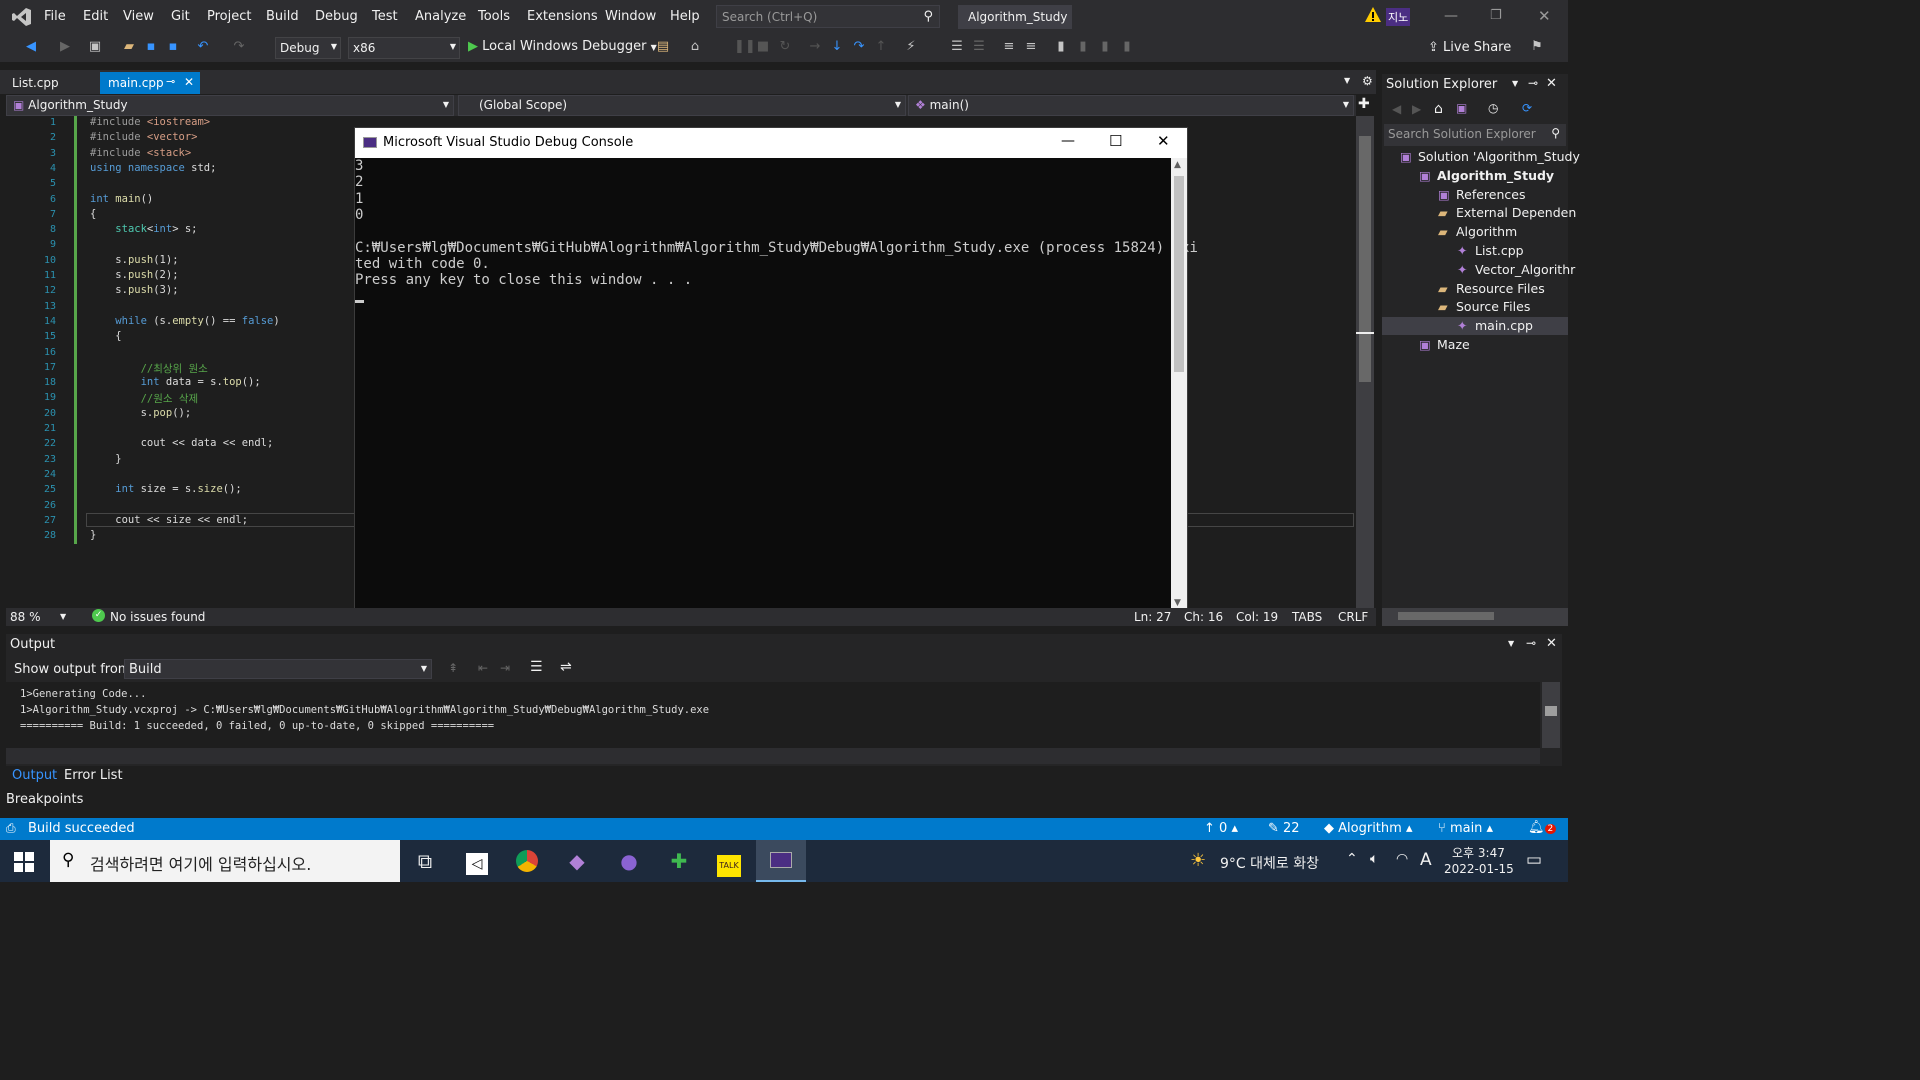  I want to click on notifications-icon: 🔔︎ 2, so click(1542, 827).